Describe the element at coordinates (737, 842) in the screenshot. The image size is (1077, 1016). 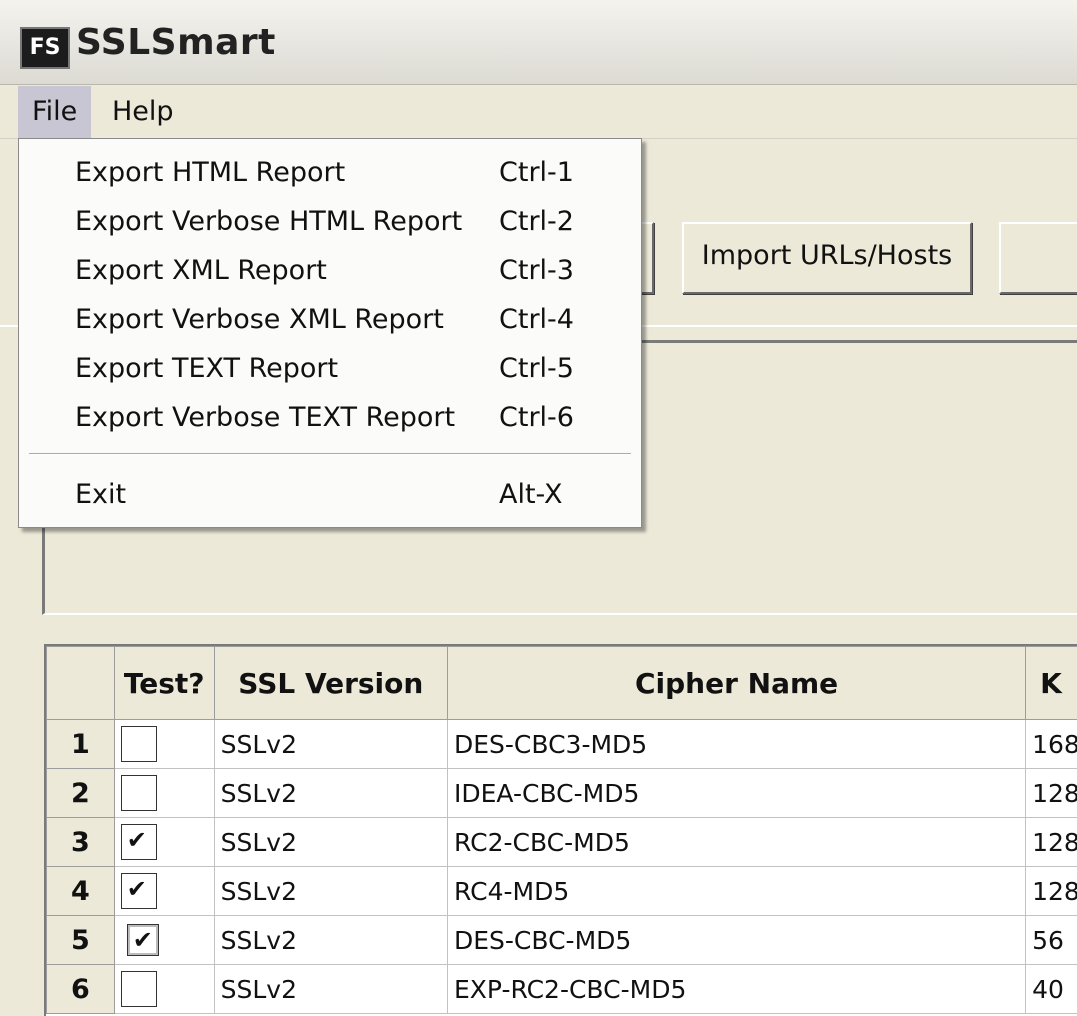
I see `cell-cipher-name: RC2-CBC-MD5` at that location.